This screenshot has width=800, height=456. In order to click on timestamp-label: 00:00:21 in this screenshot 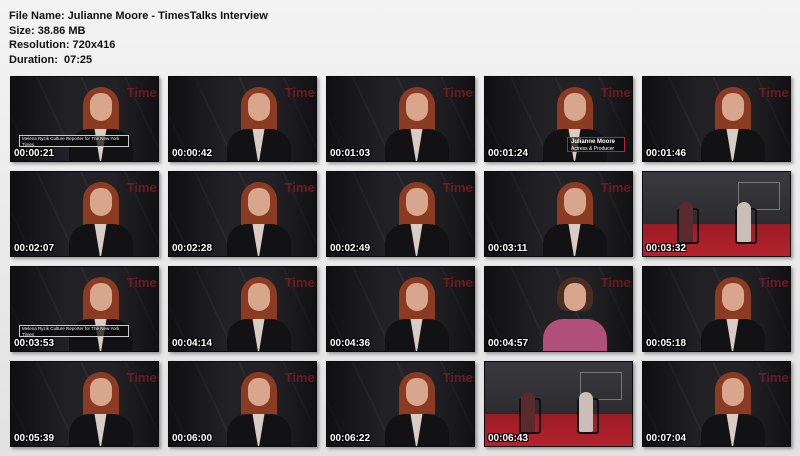, I will do `click(34, 153)`.